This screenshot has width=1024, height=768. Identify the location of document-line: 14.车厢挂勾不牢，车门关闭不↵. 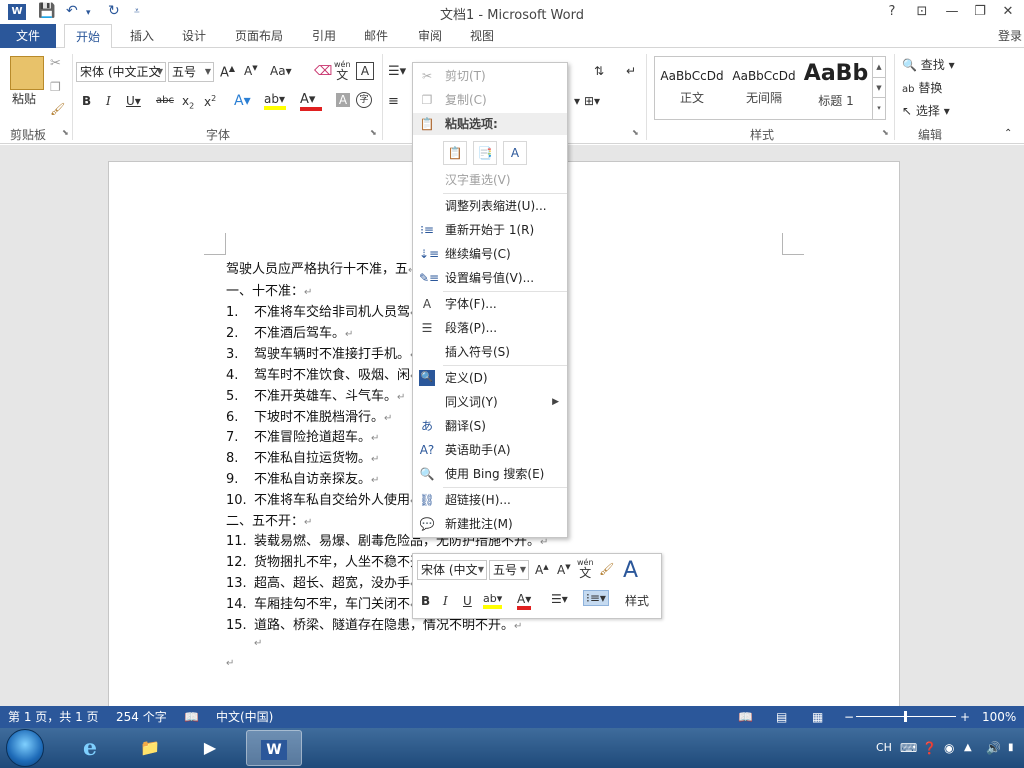
(322, 602).